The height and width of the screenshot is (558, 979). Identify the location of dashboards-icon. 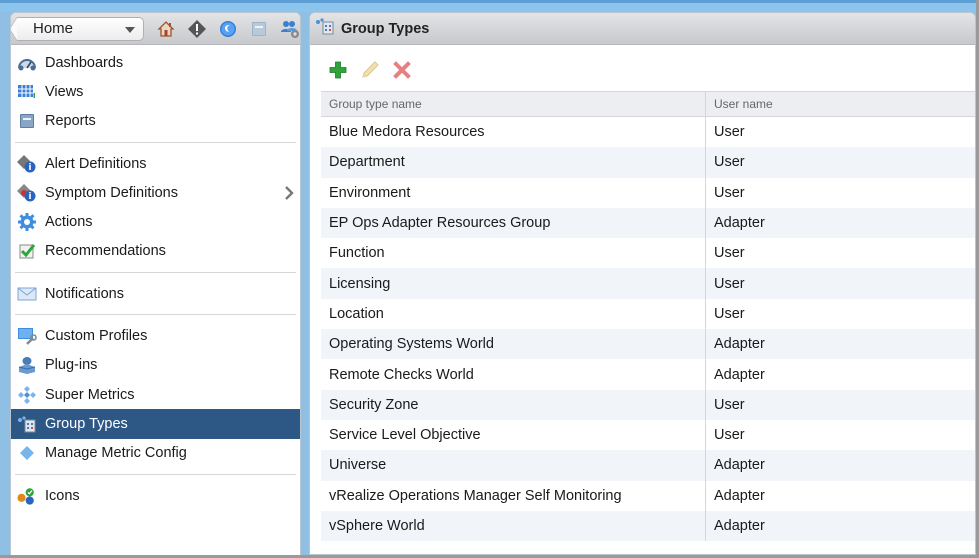
(27, 63).